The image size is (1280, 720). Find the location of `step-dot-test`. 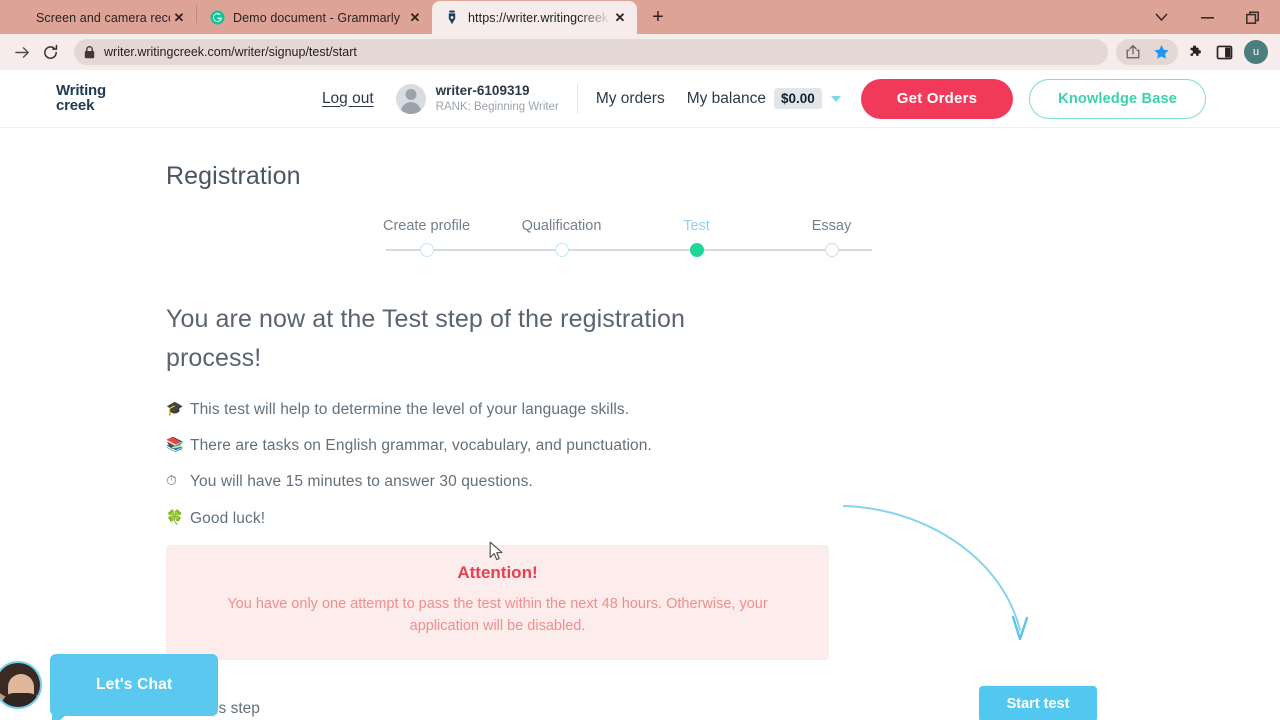

step-dot-test is located at coordinates (696, 250).